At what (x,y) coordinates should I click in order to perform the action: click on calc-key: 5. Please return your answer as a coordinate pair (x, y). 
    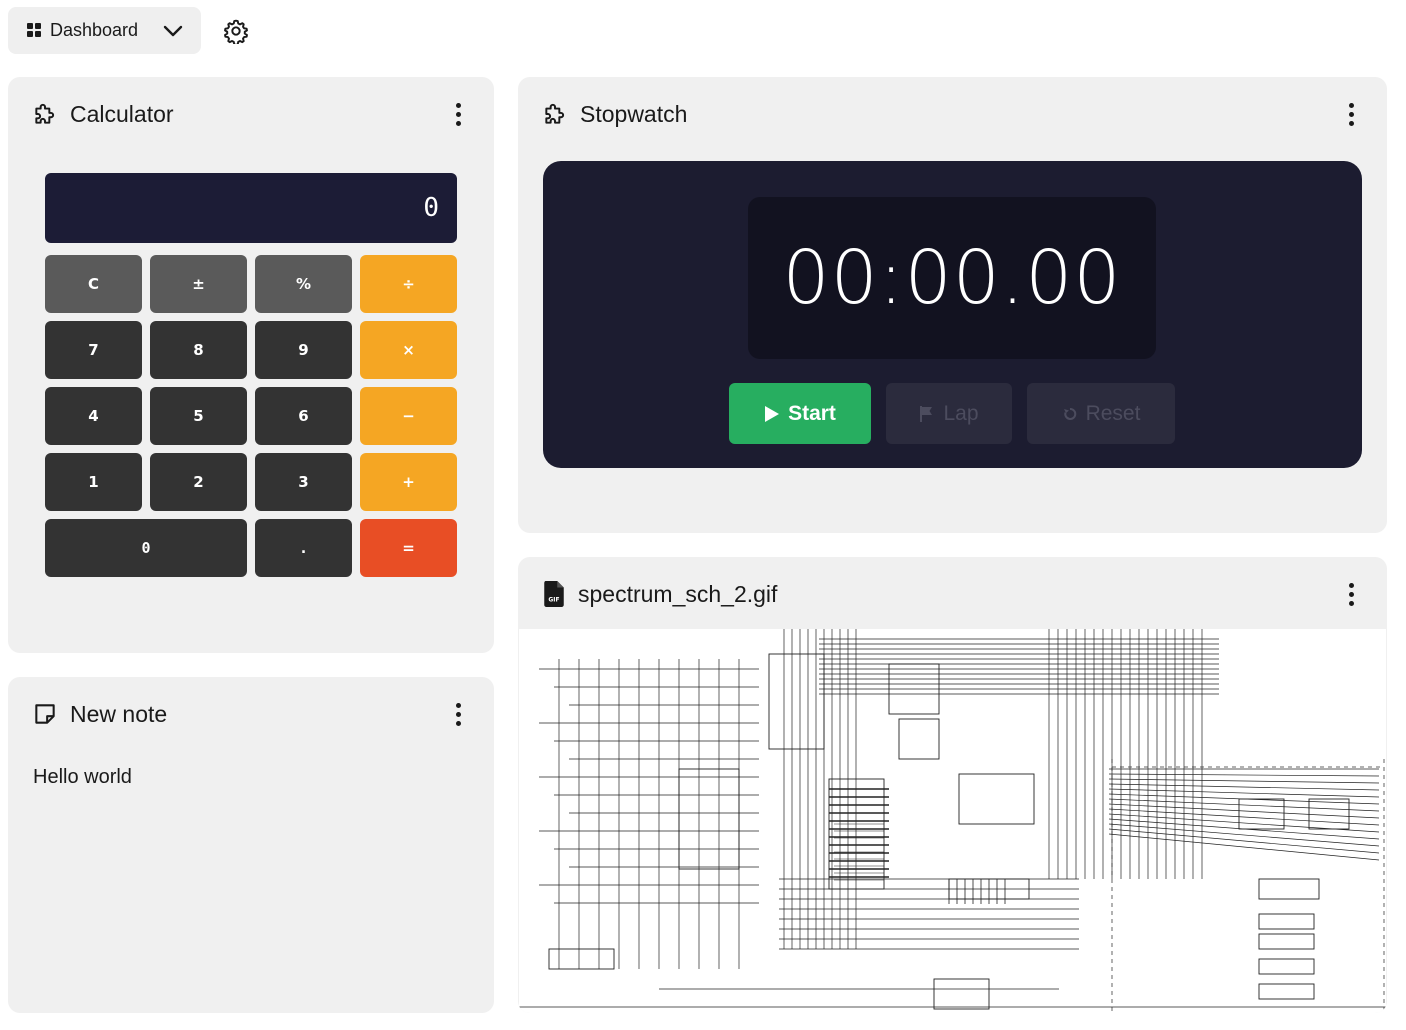
    Looking at the image, I should click on (198, 416).